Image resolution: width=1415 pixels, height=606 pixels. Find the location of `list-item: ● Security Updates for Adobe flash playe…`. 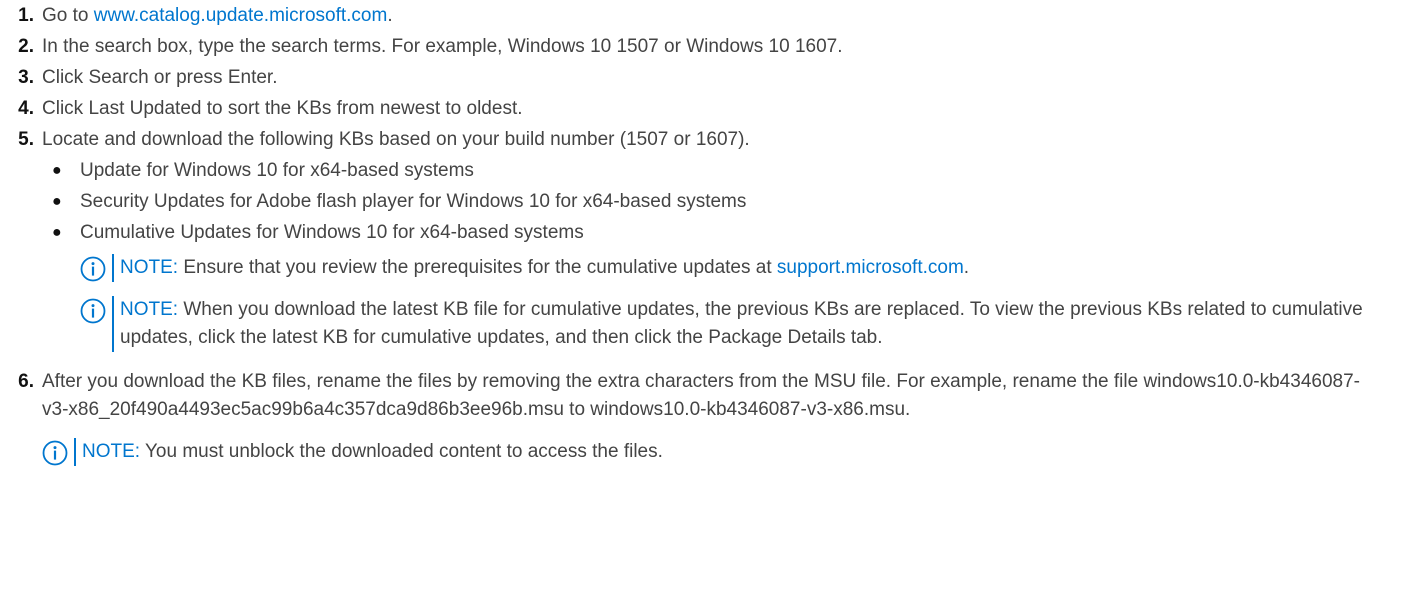

list-item: ● Security Updates for Adobe flash playe… is located at coordinates (707, 203).